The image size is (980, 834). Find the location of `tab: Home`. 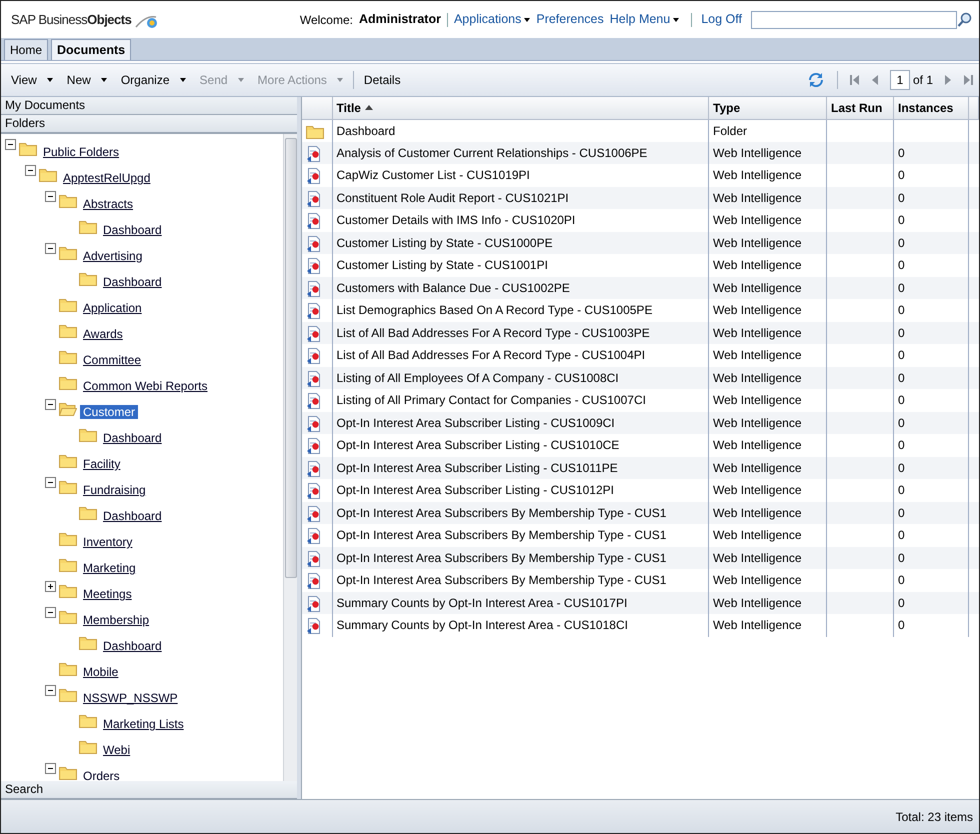

tab: Home is located at coordinates (26, 49).